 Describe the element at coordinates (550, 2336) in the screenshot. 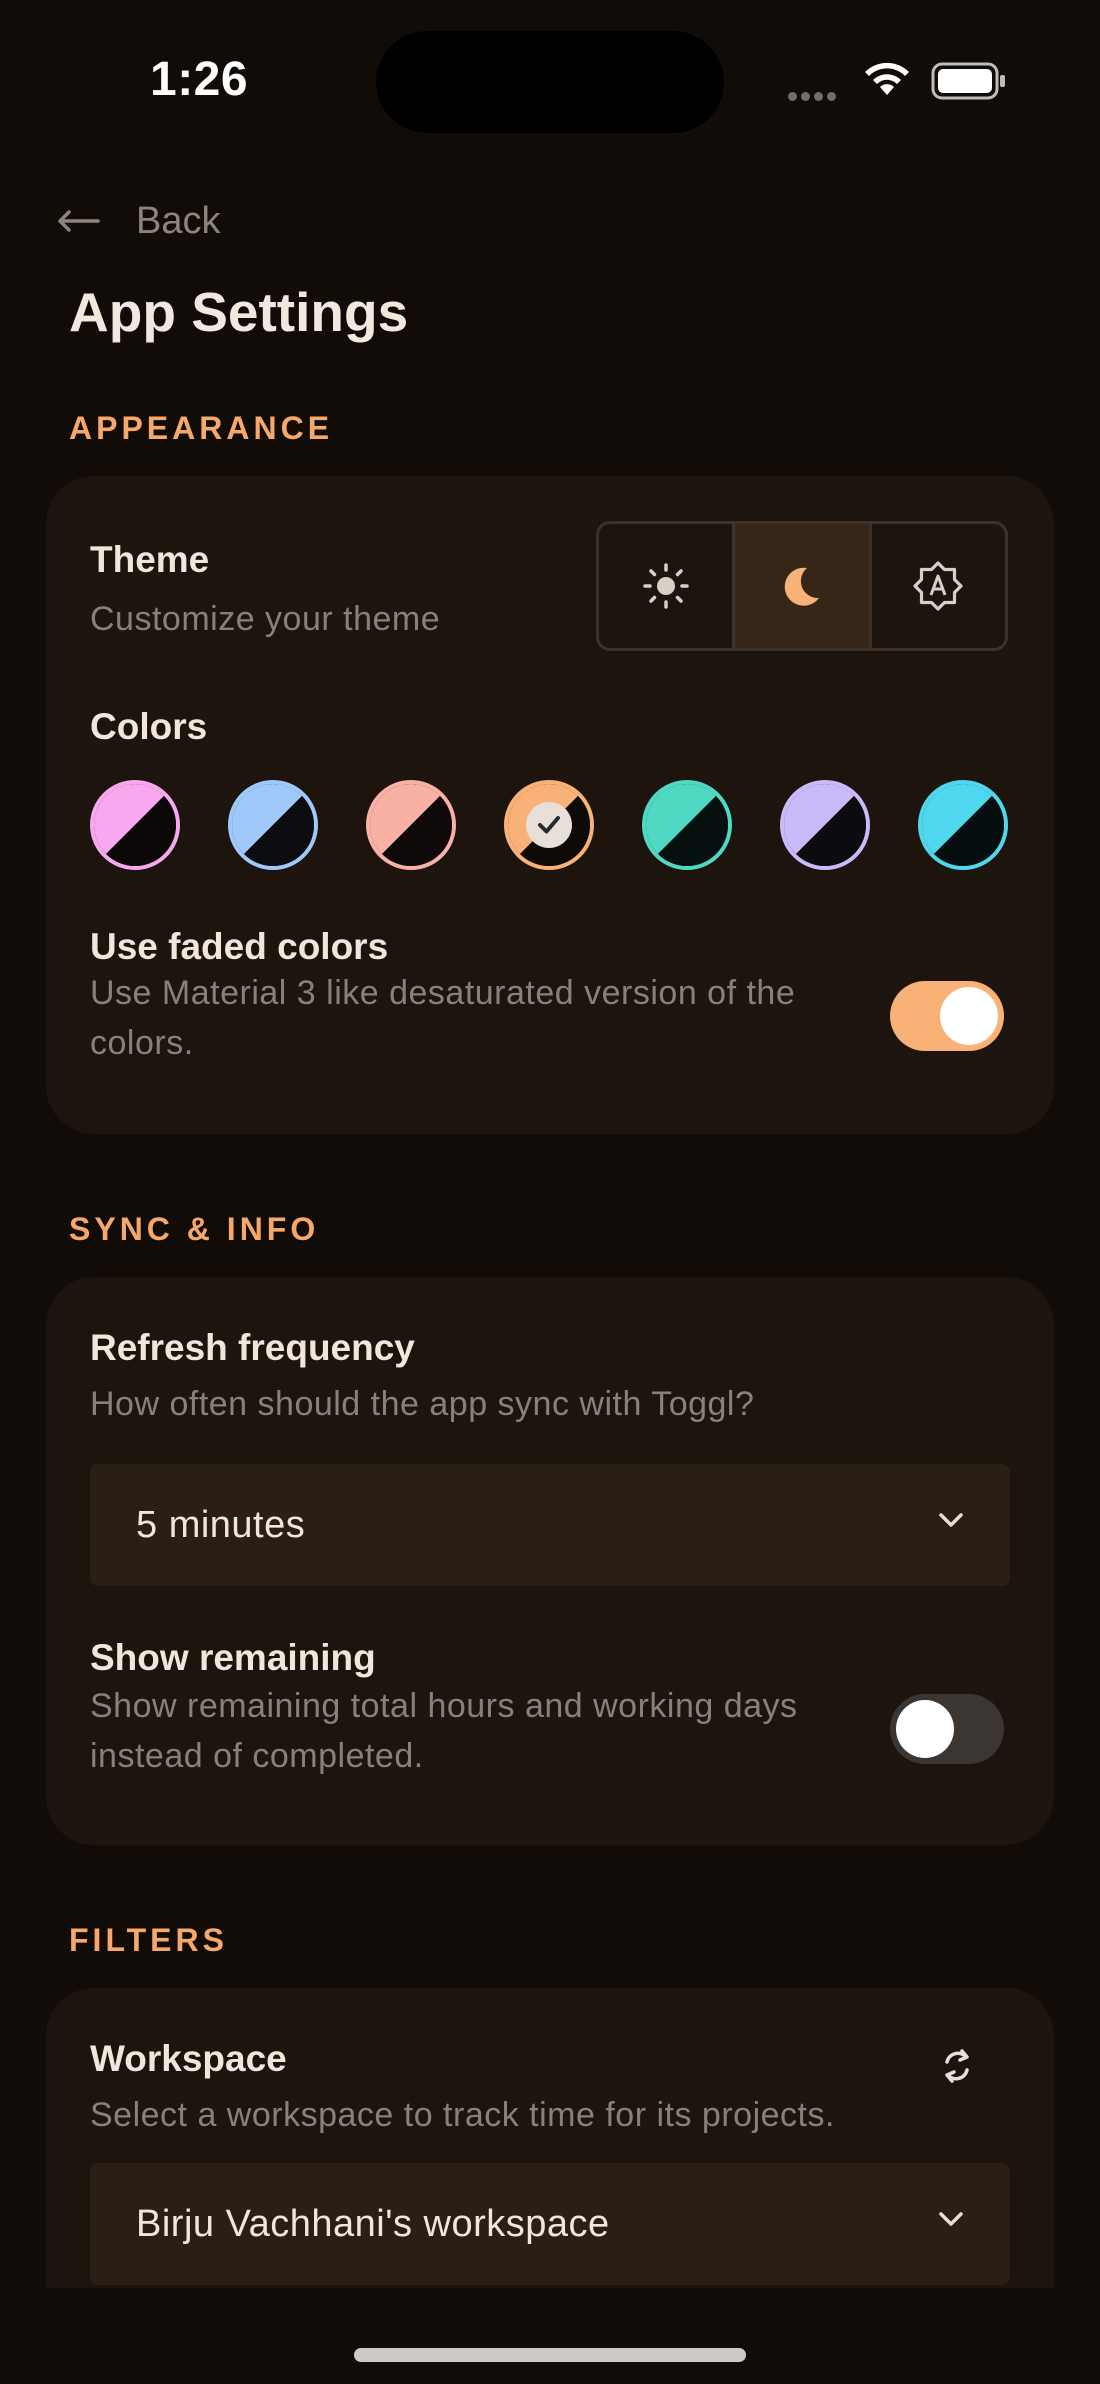

I see `bottom-bar` at that location.